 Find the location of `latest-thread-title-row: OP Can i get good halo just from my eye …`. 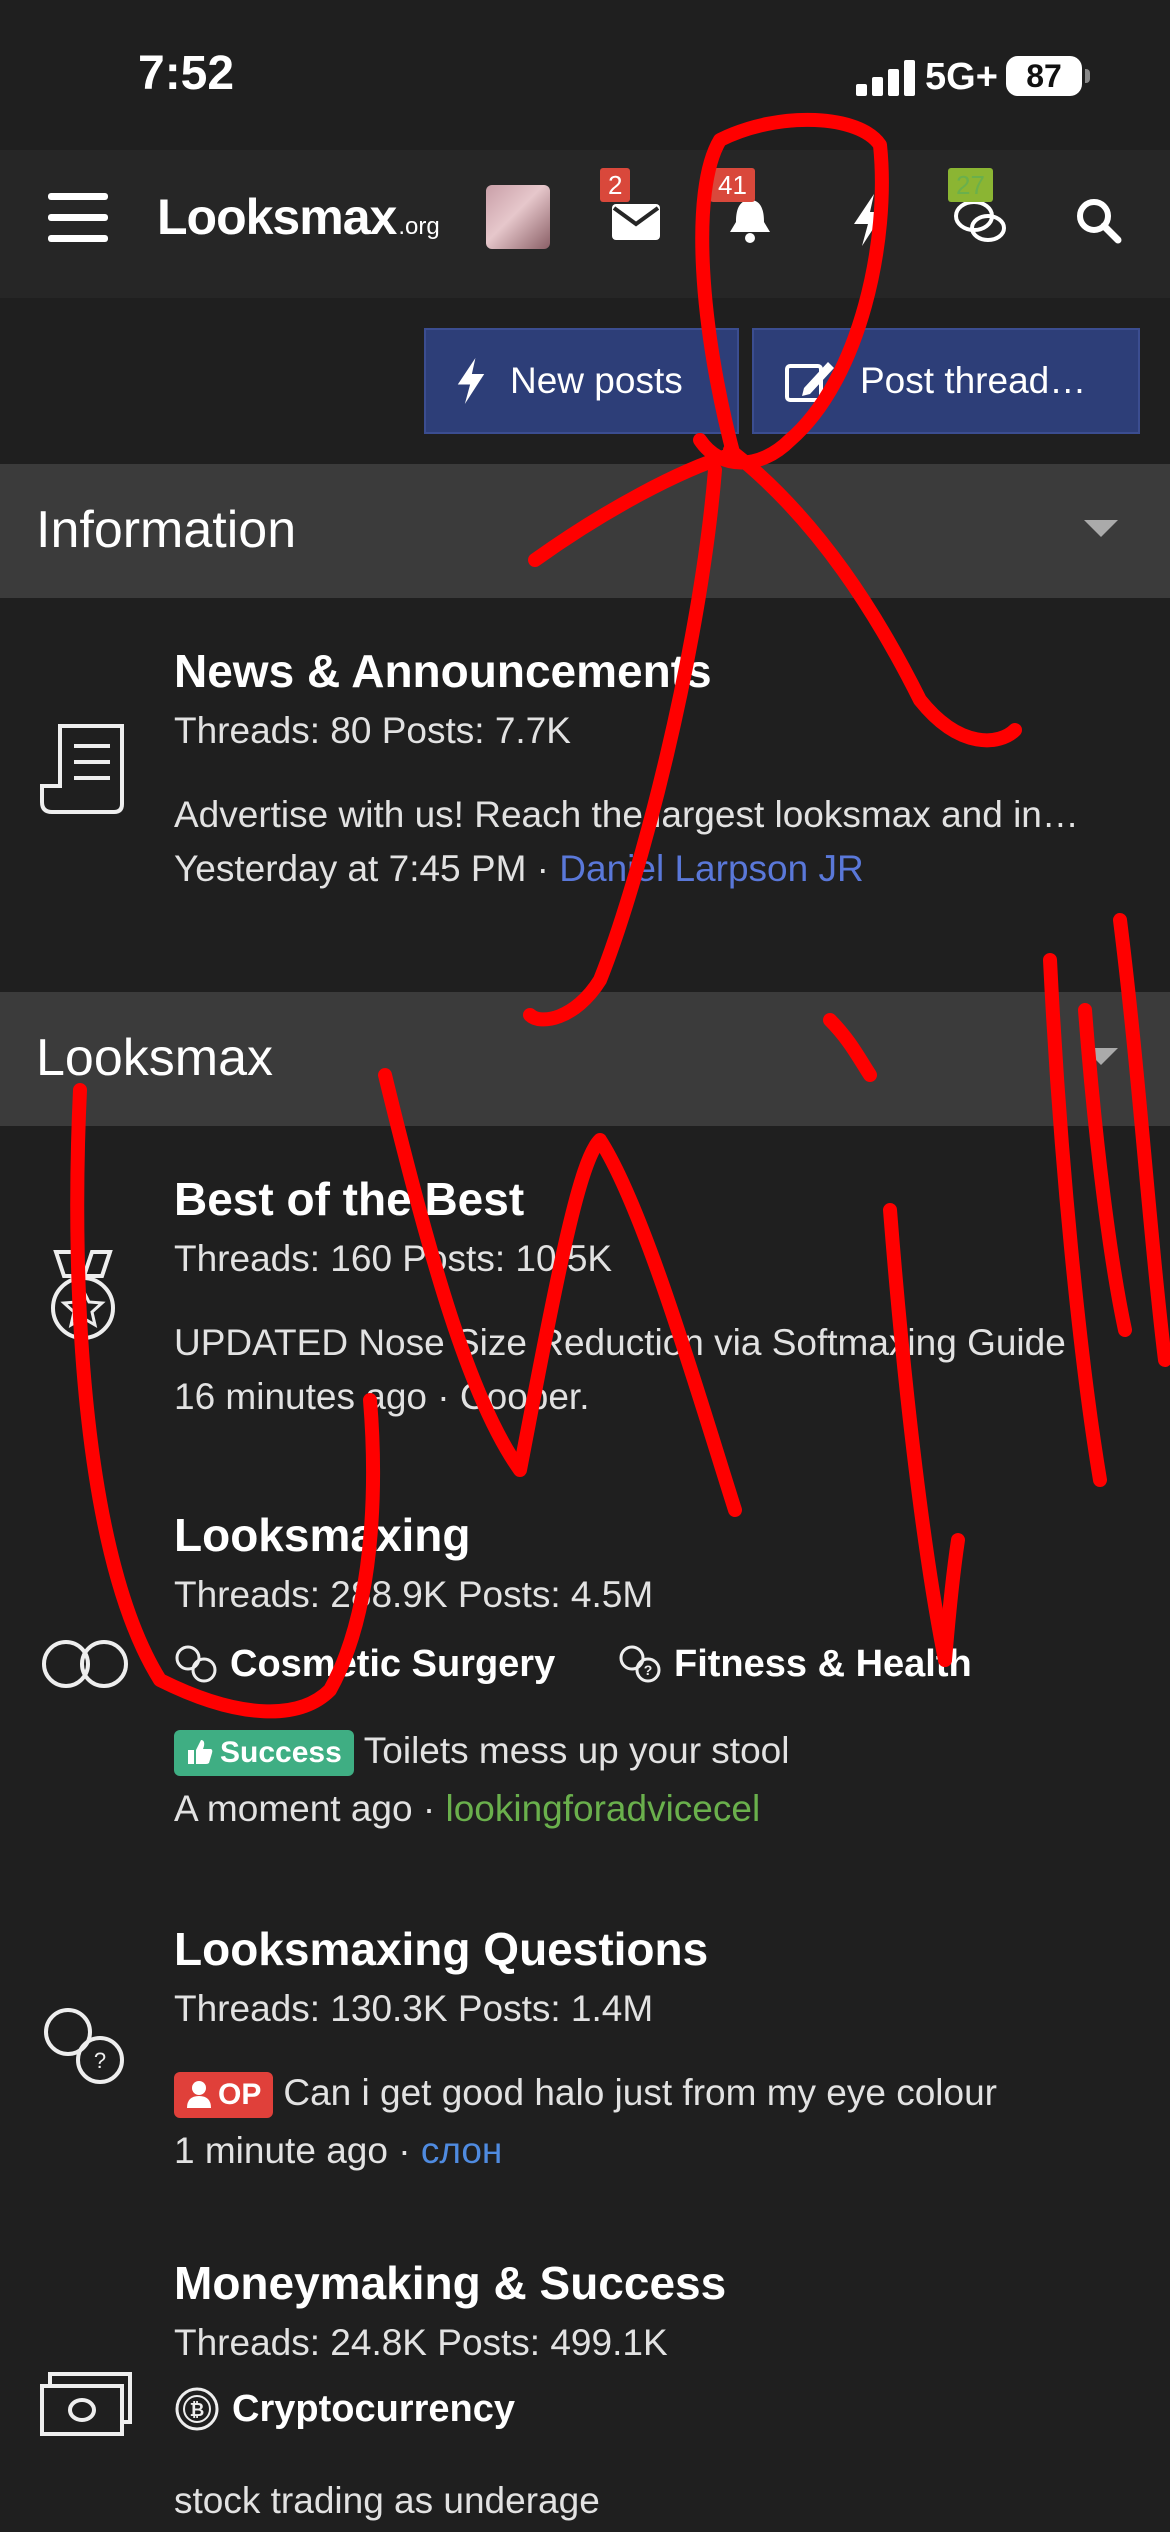

latest-thread-title-row: OP Can i get good halo just from my eye … is located at coordinates (585, 2095).